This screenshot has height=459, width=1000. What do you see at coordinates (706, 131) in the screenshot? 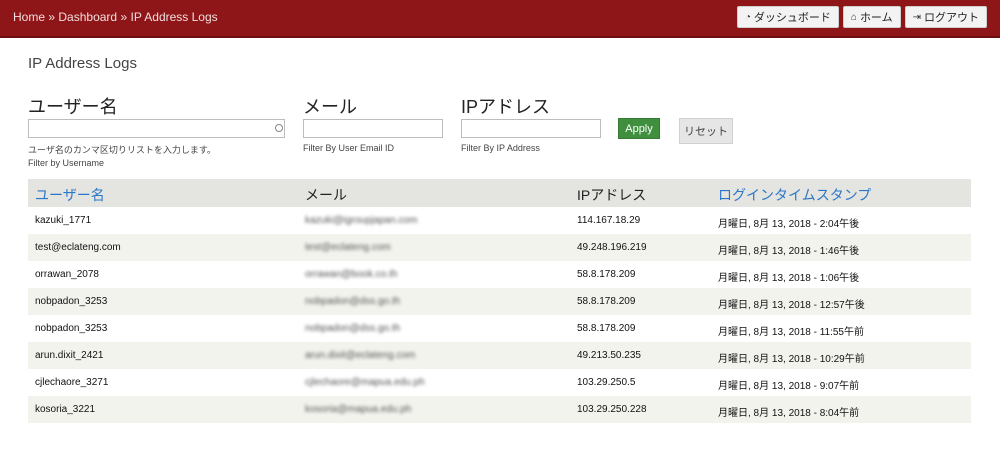
I see `reset-button: リセット` at bounding box center [706, 131].